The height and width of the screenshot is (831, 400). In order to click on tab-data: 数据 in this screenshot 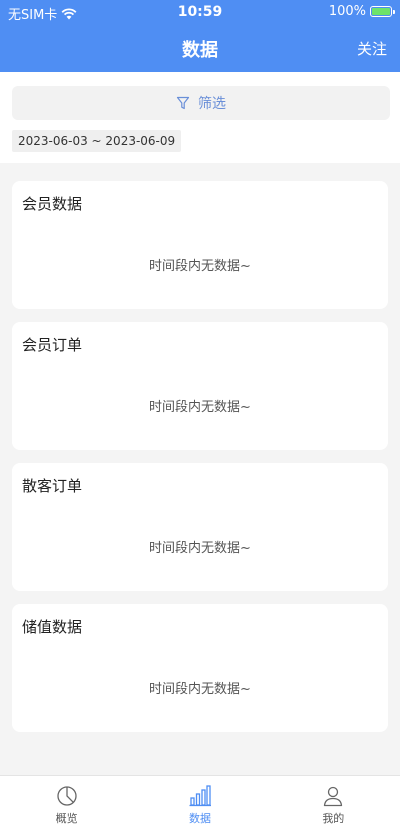, I will do `click(199, 803)`.